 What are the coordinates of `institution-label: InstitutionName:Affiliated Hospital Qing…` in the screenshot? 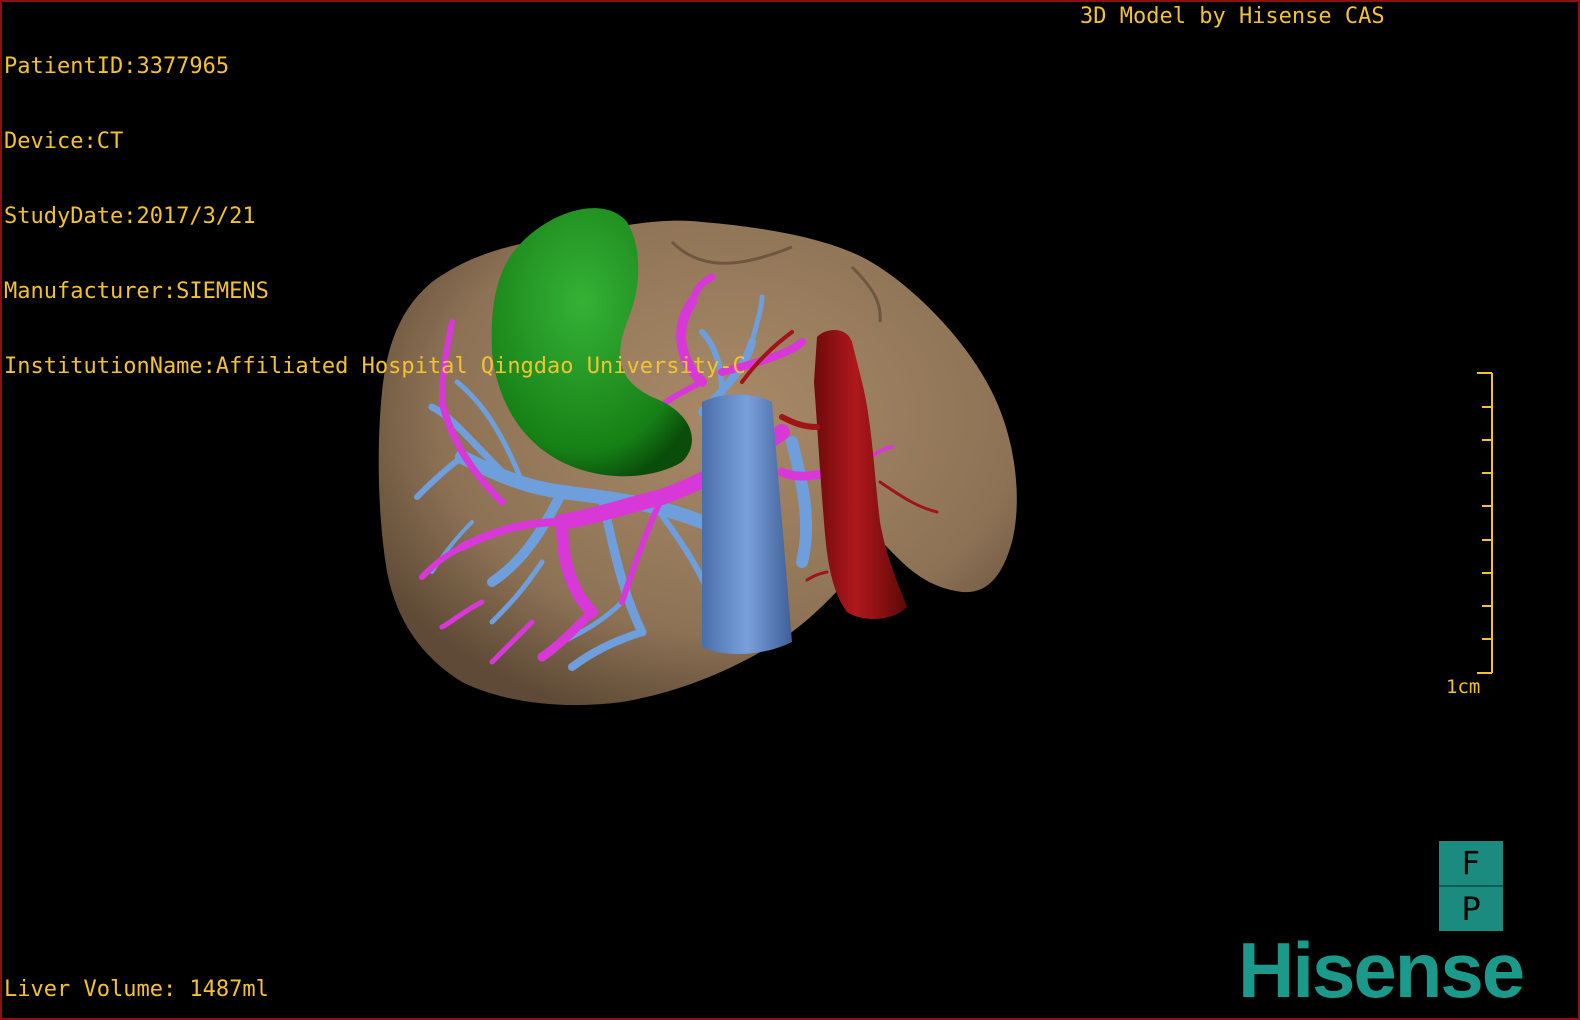 It's located at (375, 366).